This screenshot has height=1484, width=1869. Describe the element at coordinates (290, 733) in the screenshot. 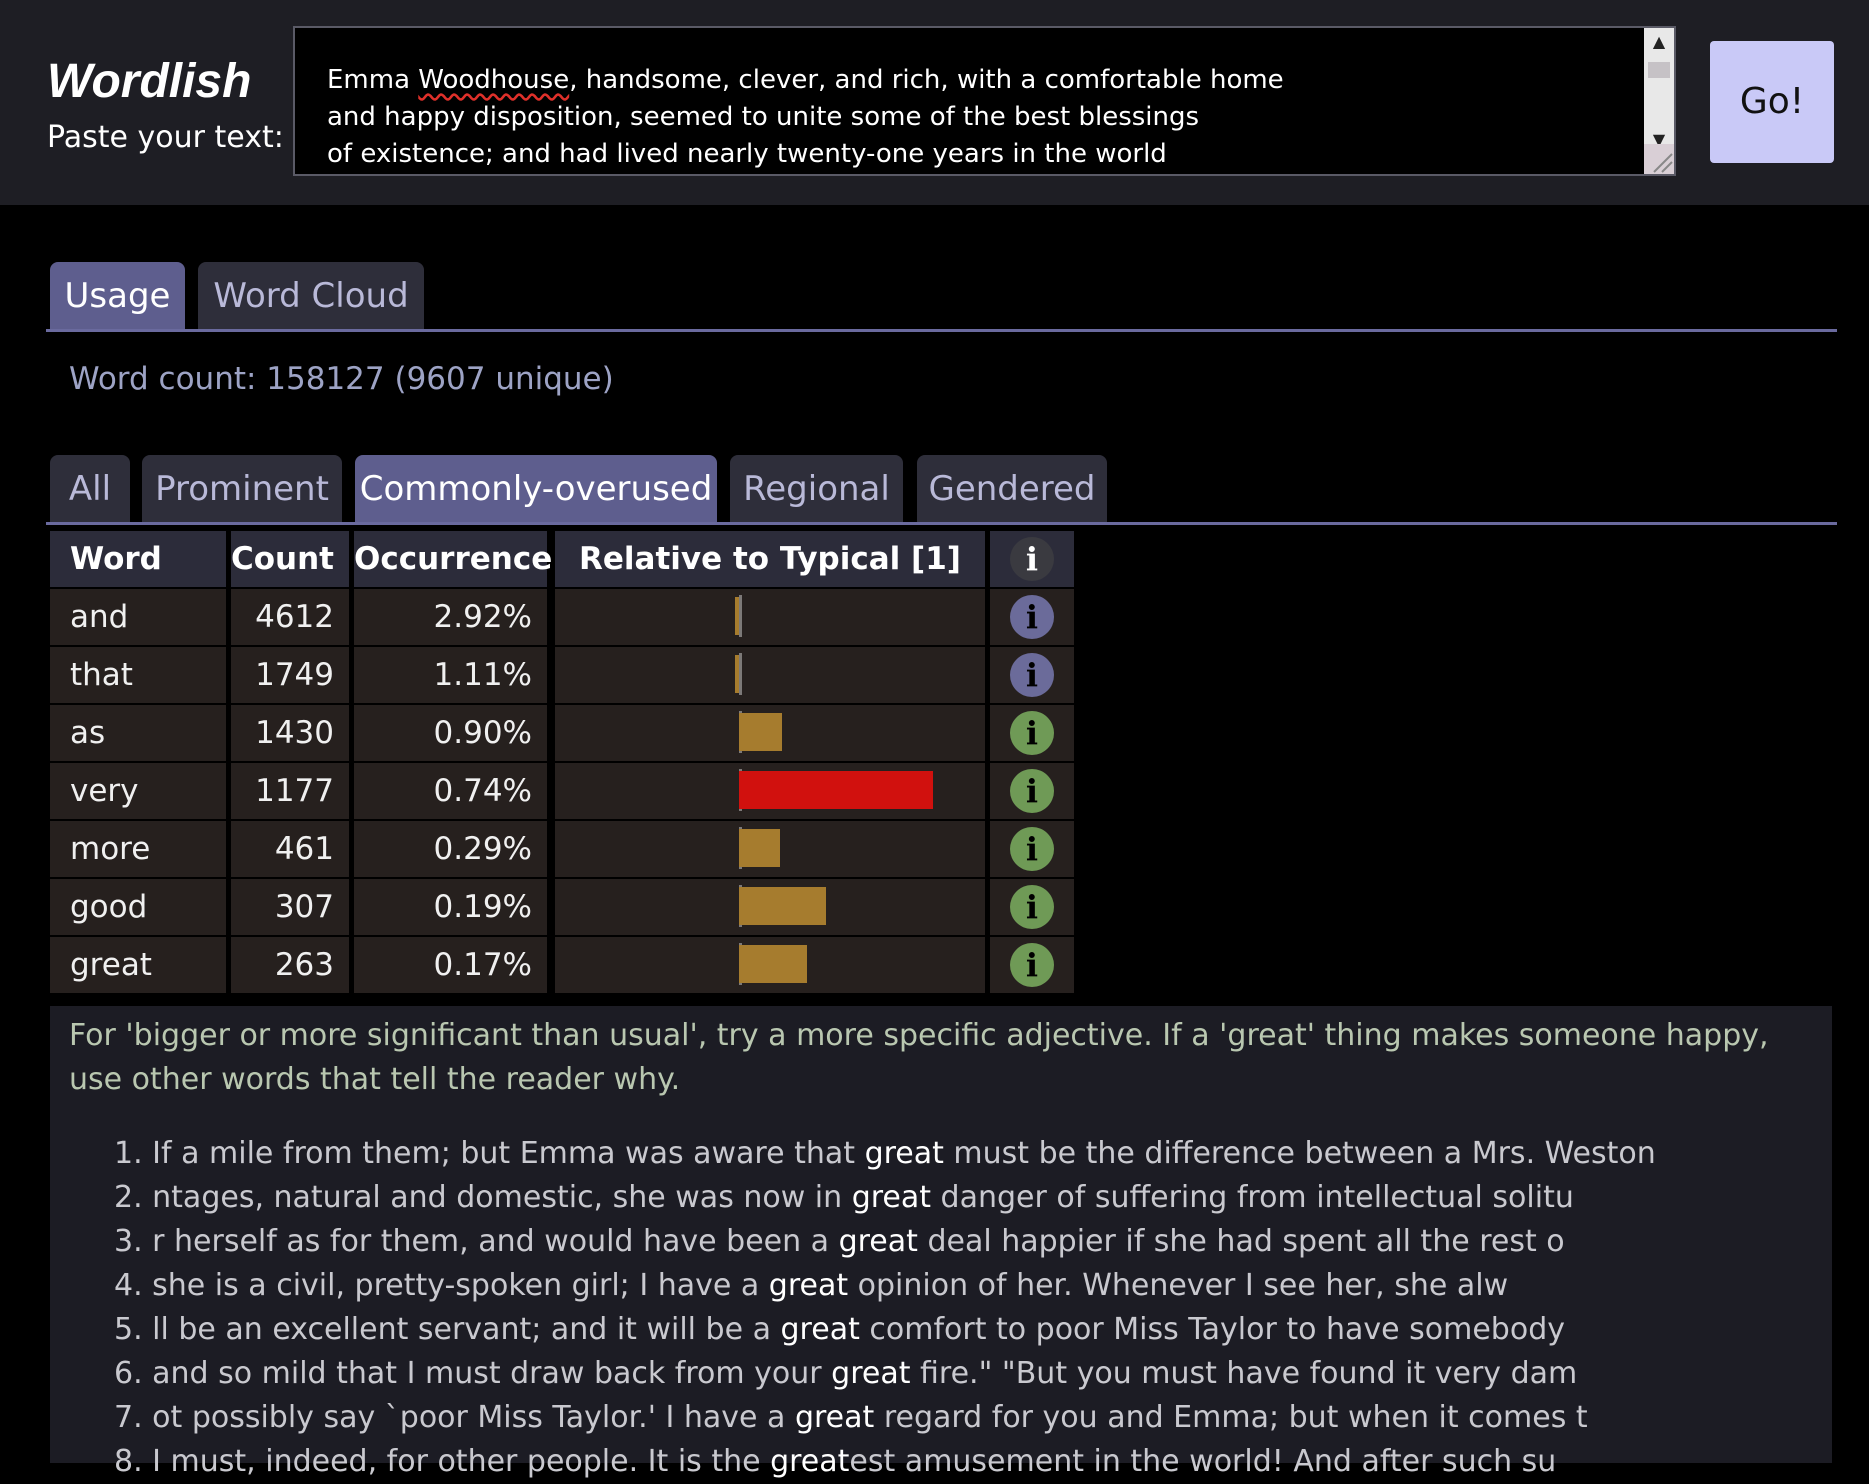

I see `cell-count: 1430` at that location.